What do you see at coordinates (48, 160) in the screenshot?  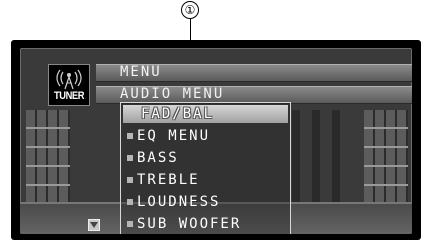 I see `eq-background-left` at bounding box center [48, 160].